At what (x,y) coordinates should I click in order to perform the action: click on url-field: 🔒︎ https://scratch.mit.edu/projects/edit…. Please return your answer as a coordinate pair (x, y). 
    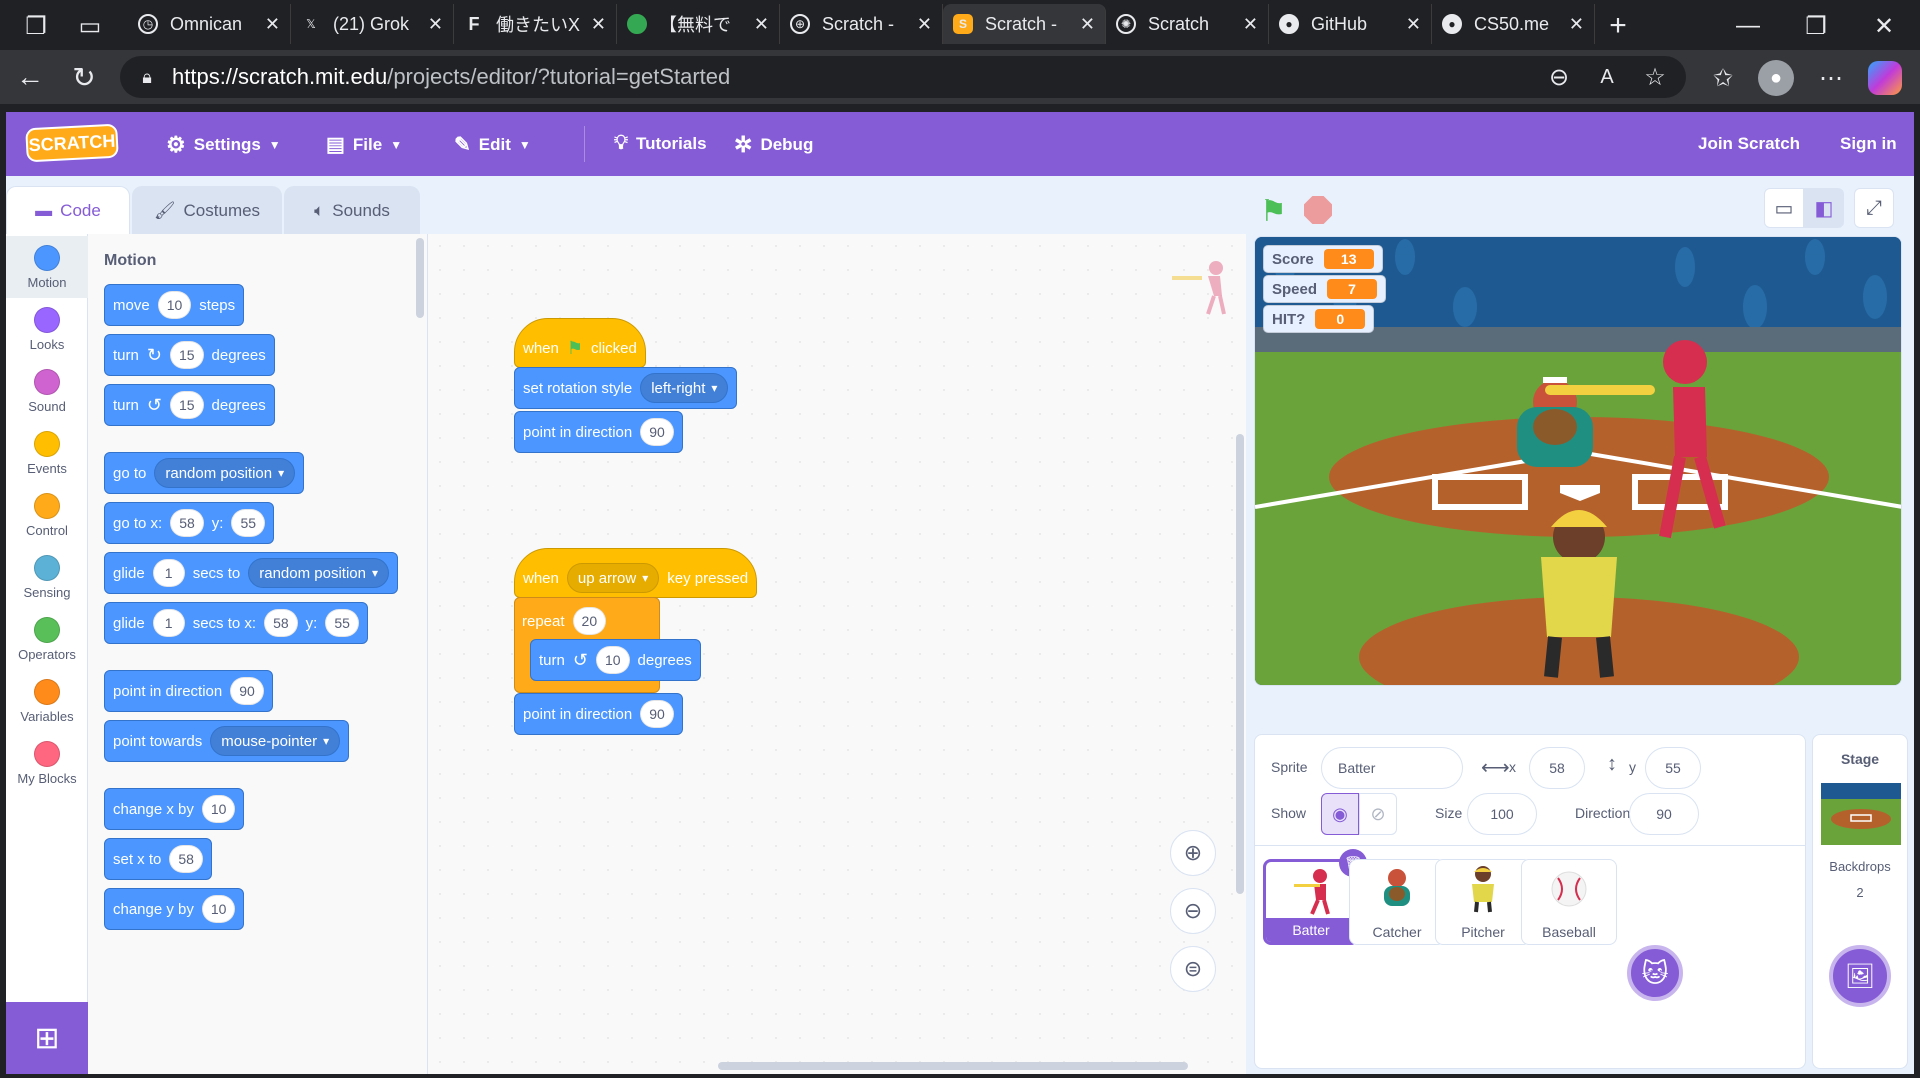
    Looking at the image, I should click on (903, 77).